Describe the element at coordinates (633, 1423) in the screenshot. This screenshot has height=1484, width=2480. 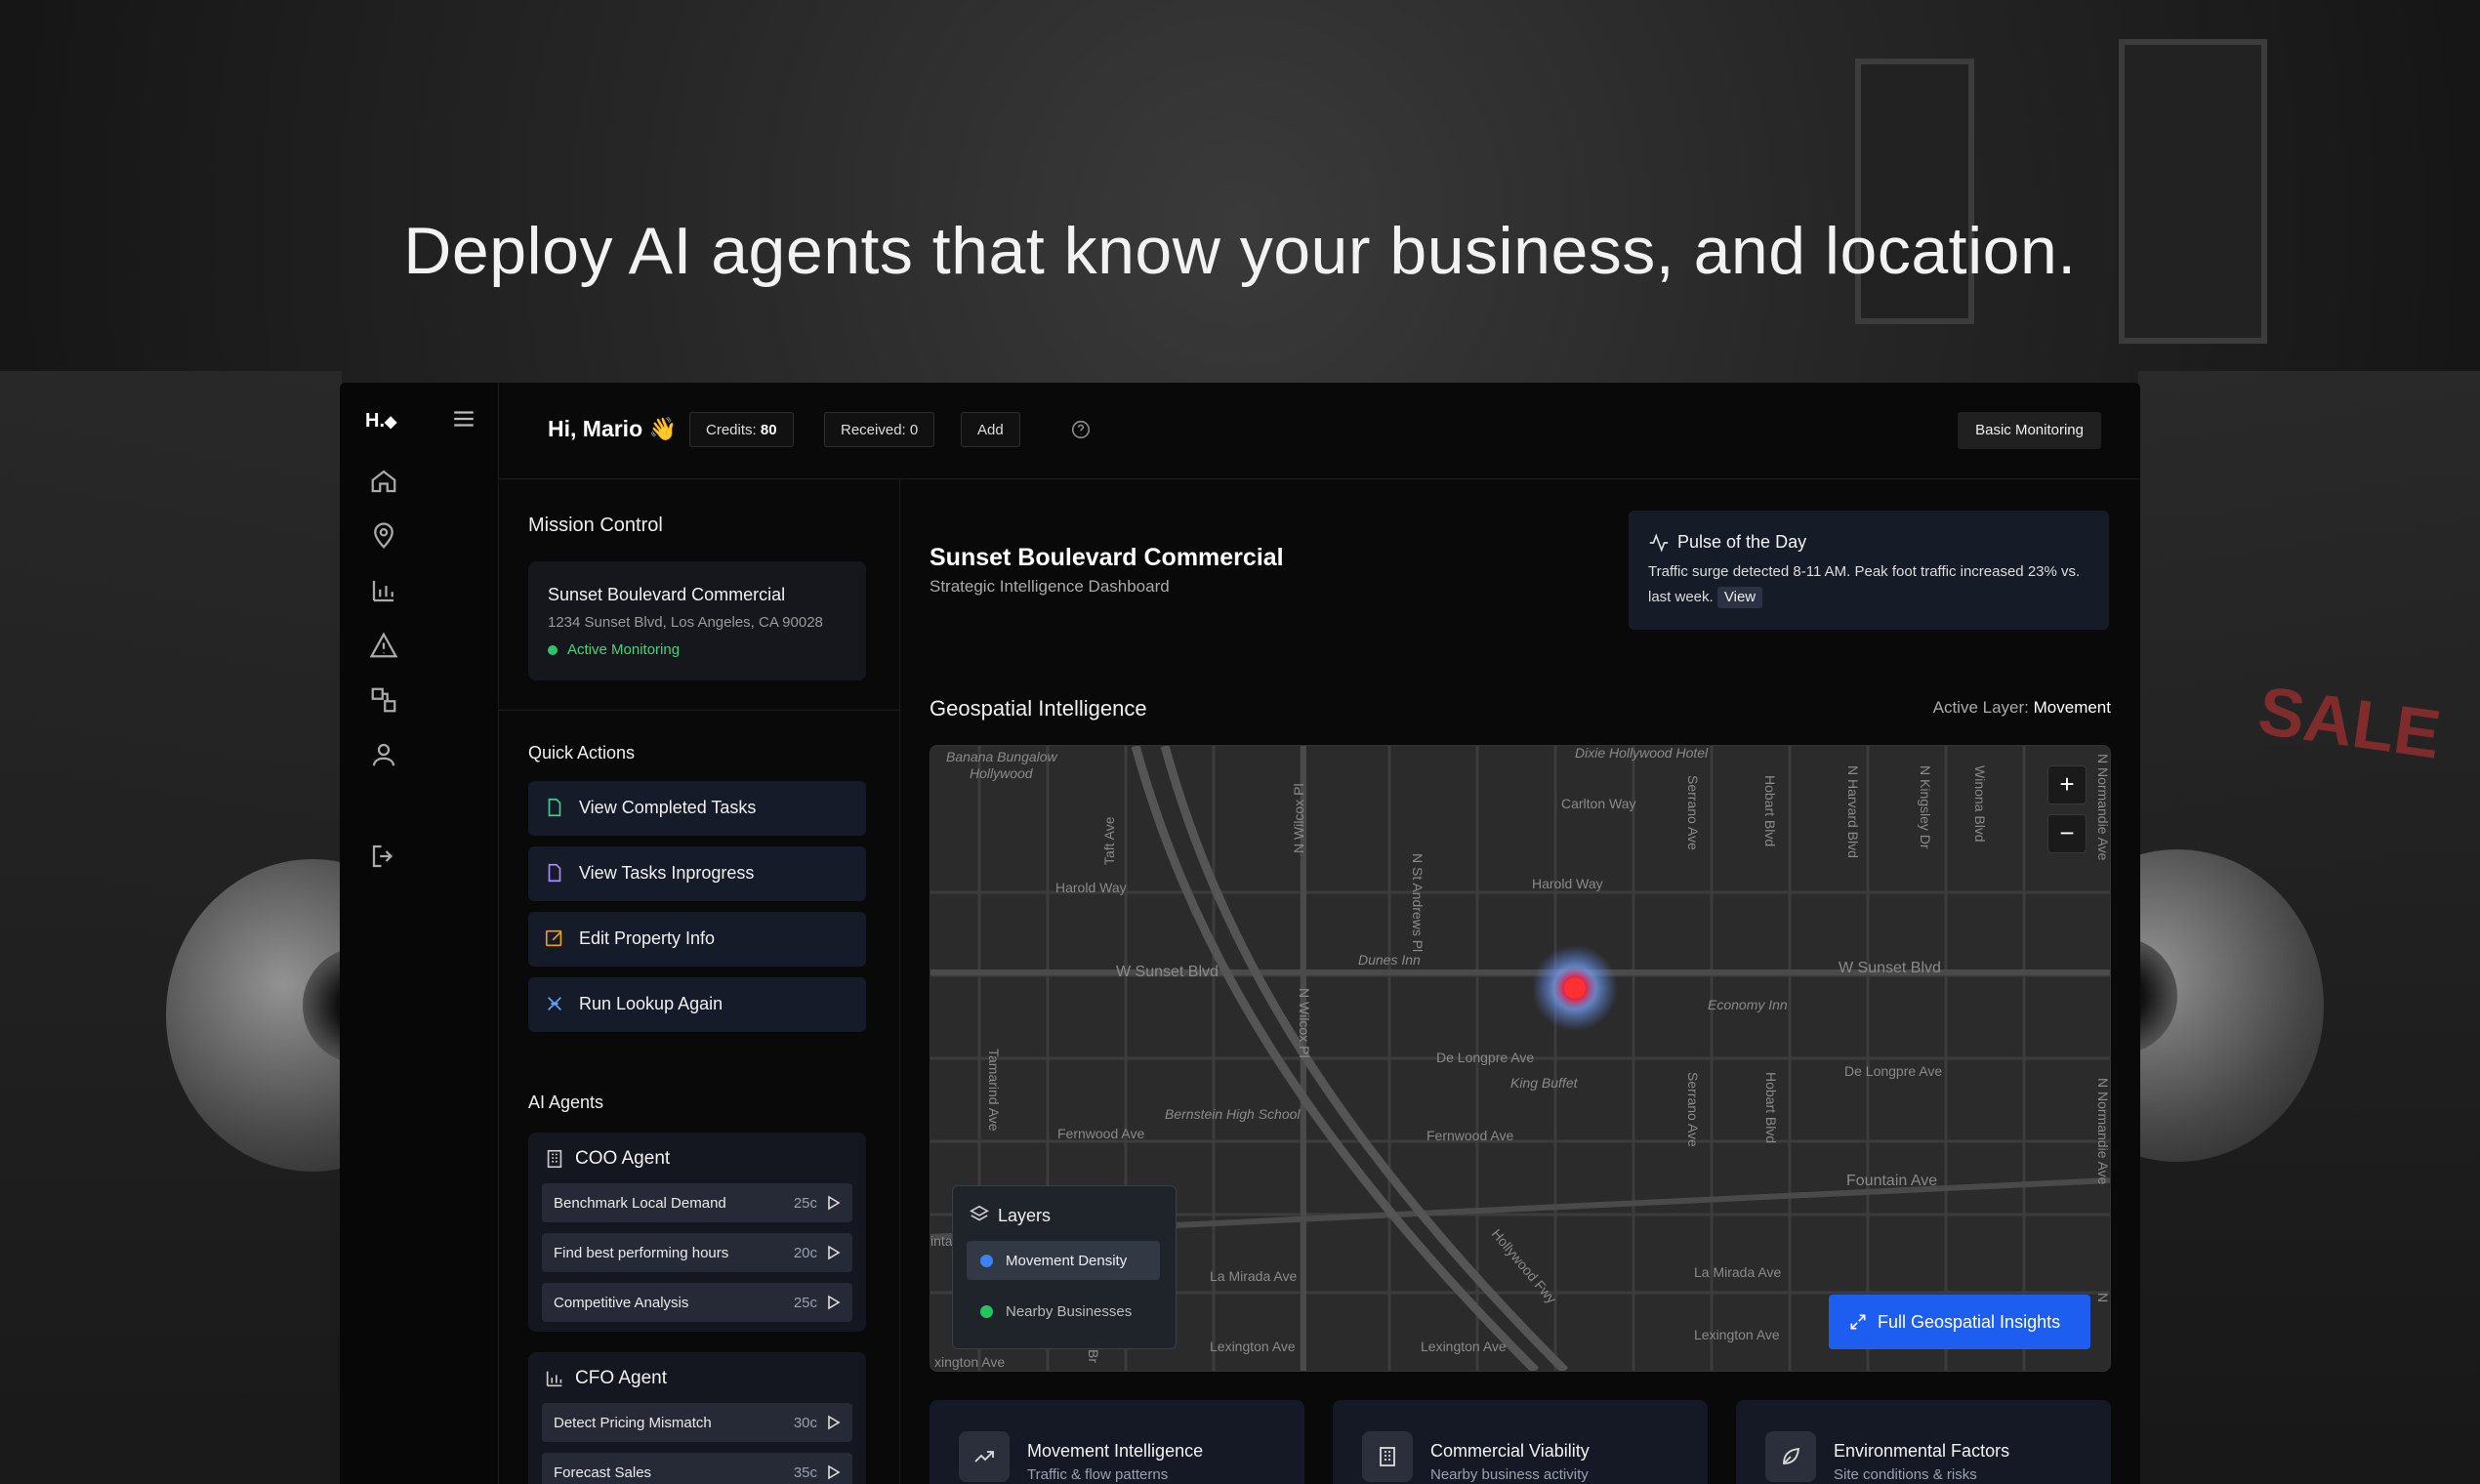
I see `task-label: Detect Pricing Mismatch` at that location.